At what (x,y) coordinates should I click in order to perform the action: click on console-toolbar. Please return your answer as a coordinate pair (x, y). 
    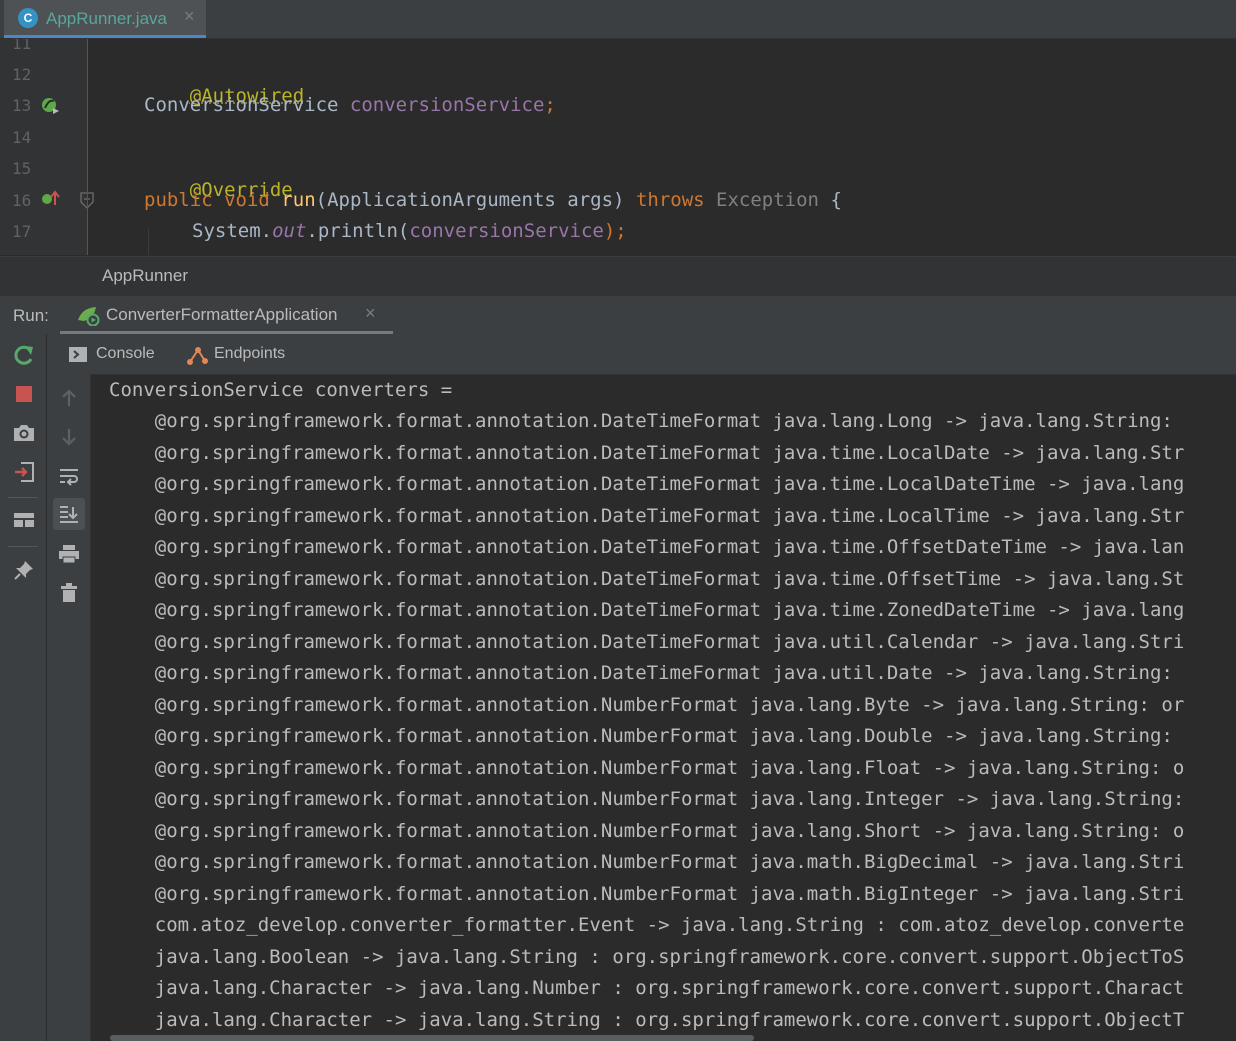
    Looking at the image, I should click on (69, 707).